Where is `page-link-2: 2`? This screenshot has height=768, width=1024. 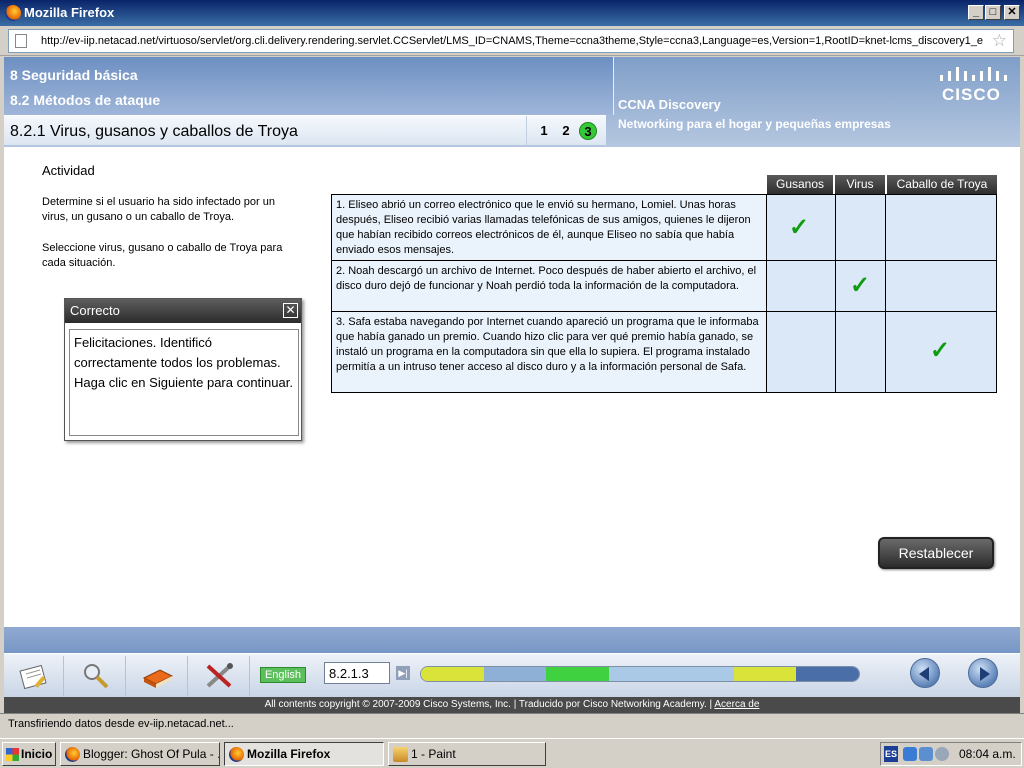
page-link-2: 2 is located at coordinates (566, 131).